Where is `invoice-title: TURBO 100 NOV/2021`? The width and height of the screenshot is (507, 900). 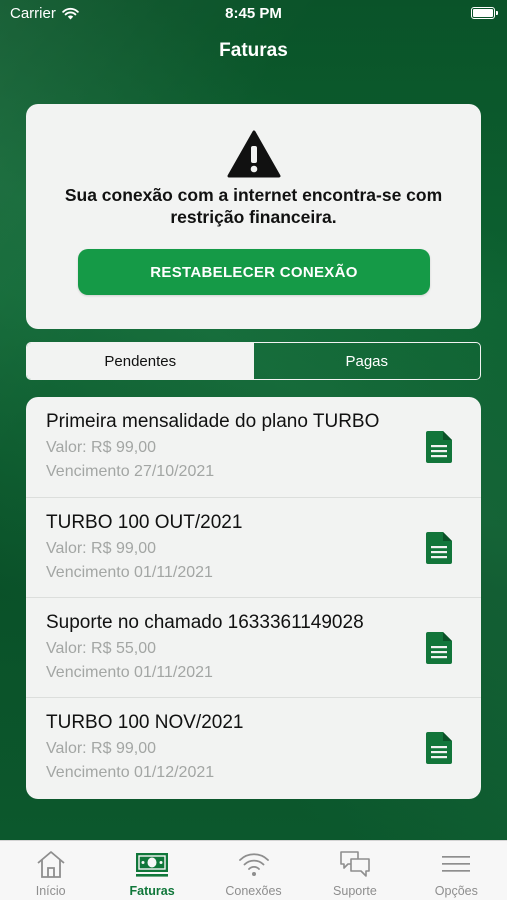
invoice-title: TURBO 100 NOV/2021 is located at coordinates (145, 722).